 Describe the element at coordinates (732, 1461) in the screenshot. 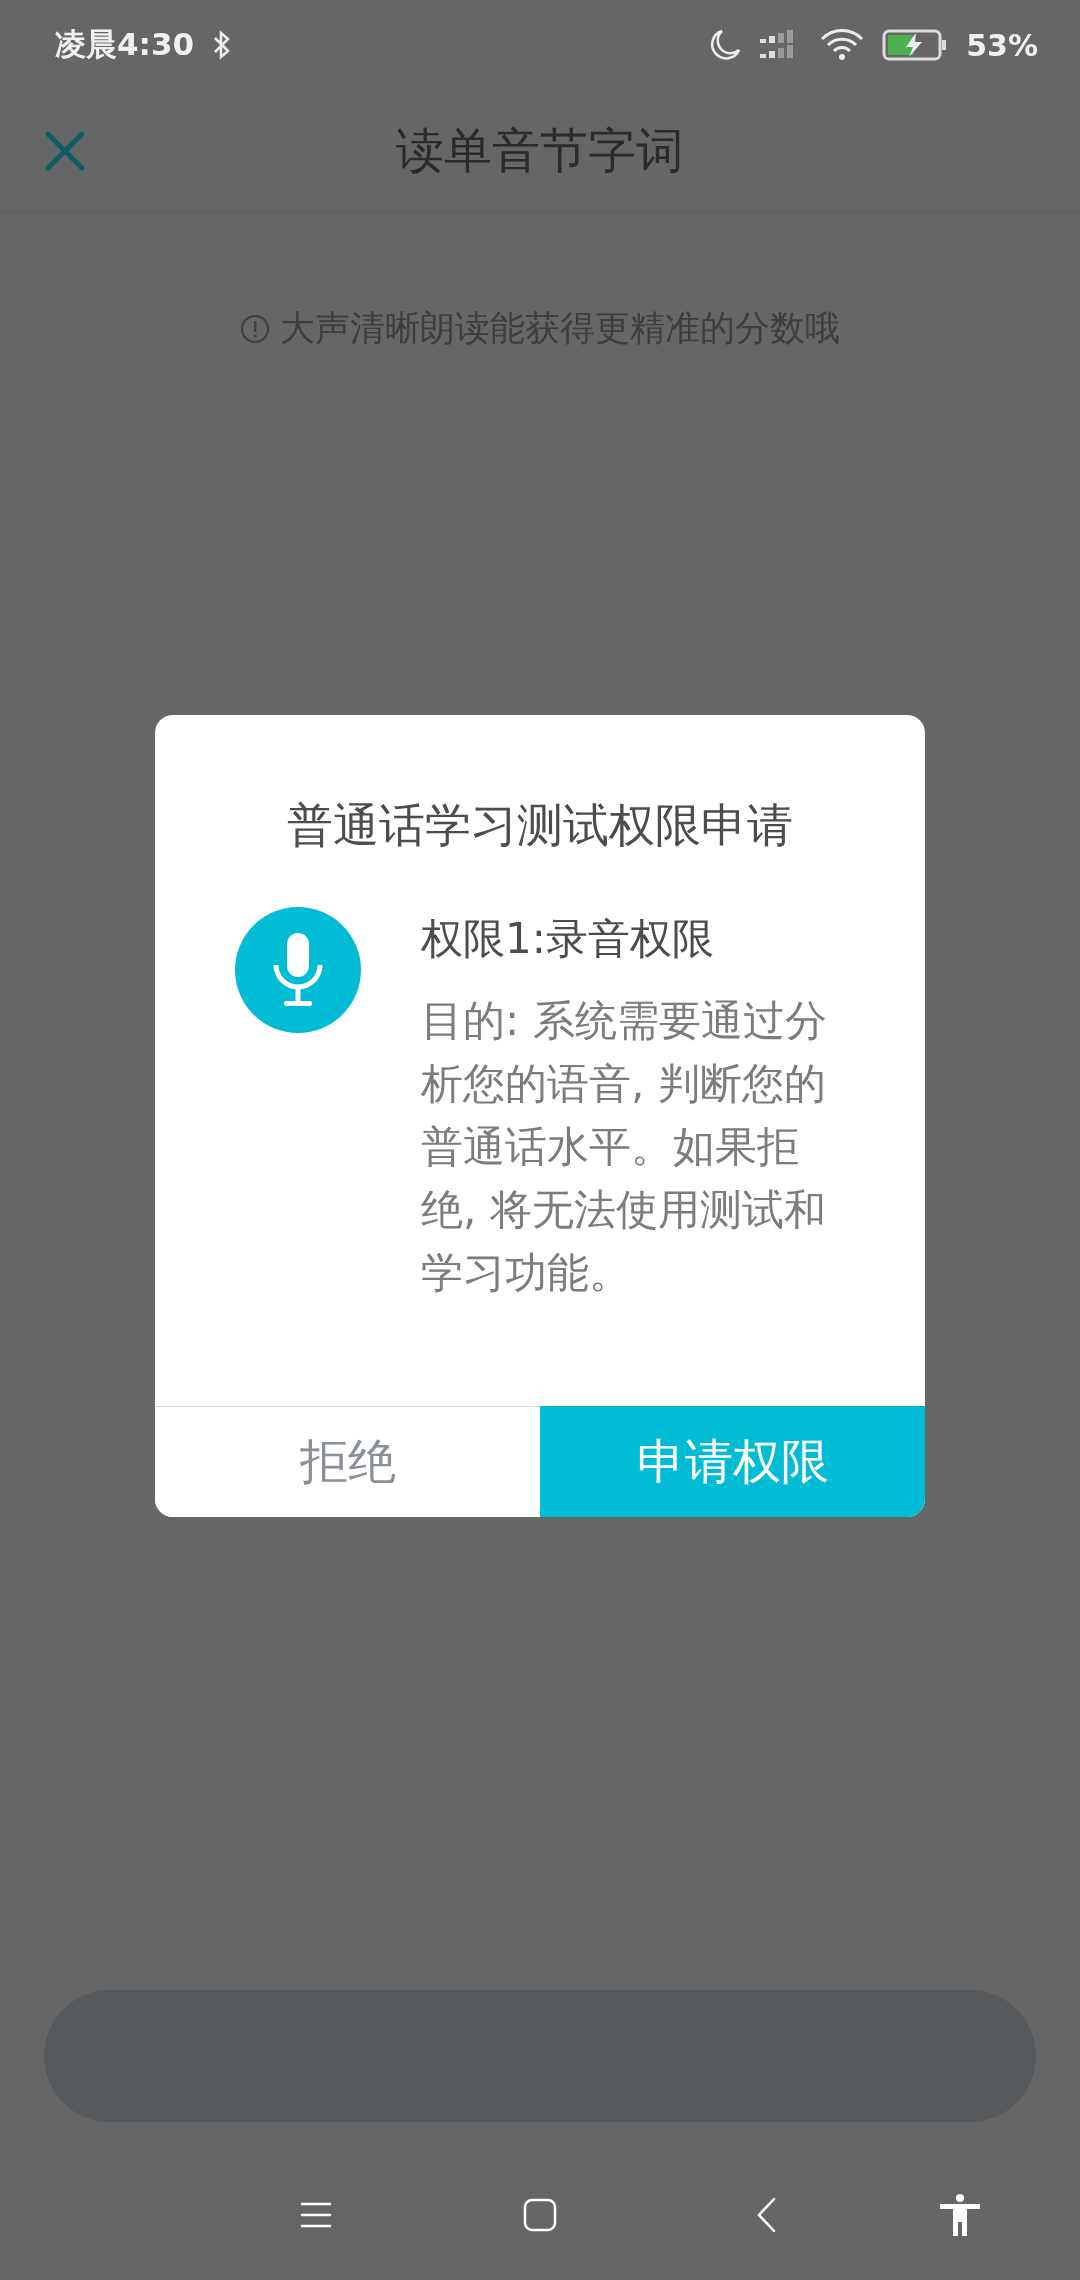

I see `request-permission-button: 申请权限` at that location.